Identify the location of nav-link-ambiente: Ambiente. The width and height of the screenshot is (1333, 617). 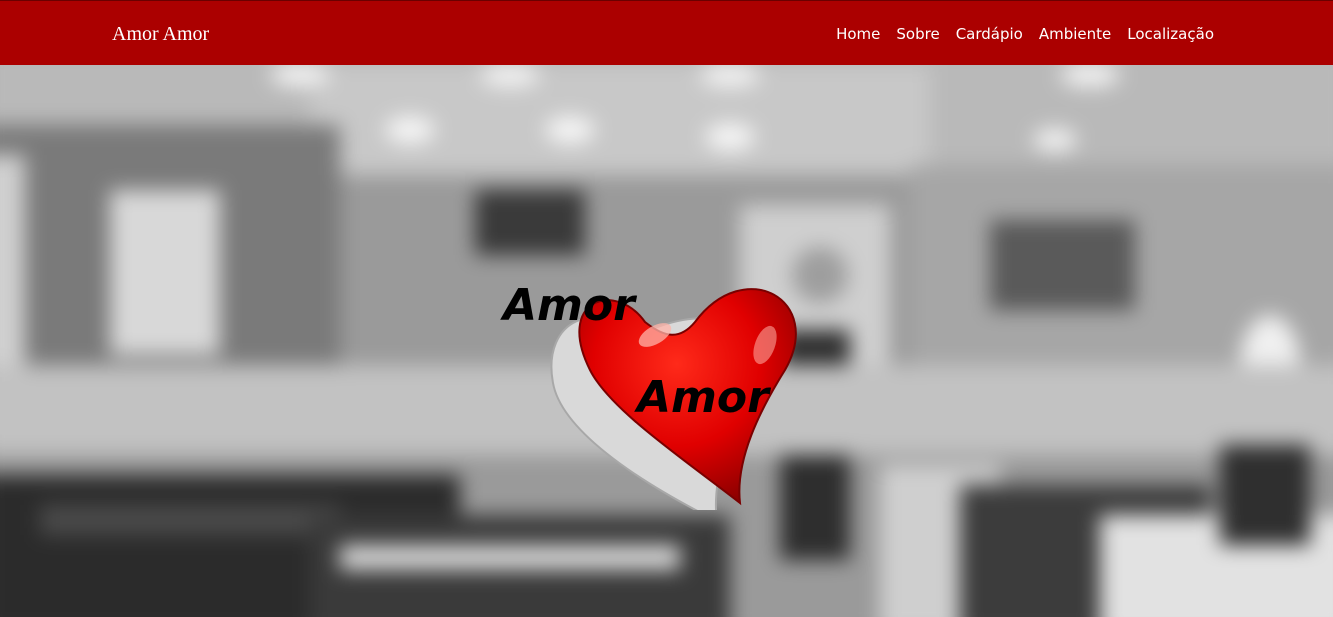
(1075, 34).